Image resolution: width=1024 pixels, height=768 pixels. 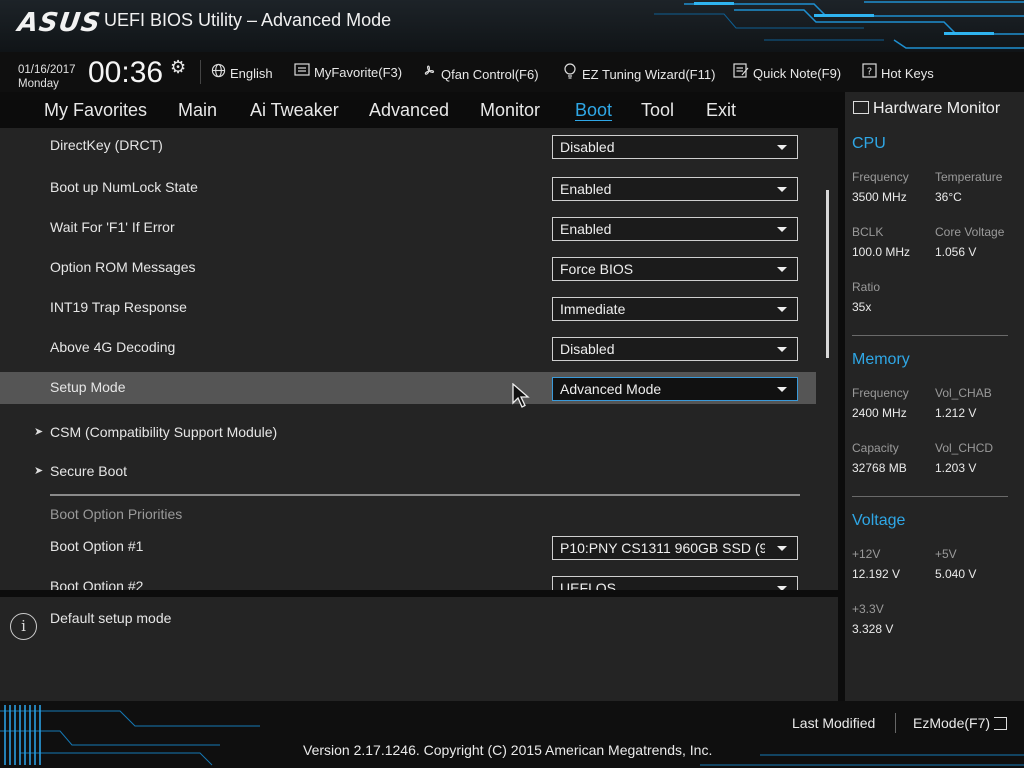 What do you see at coordinates (964, 448) in the screenshot?
I see `hw-key: Vol_CHCD` at bounding box center [964, 448].